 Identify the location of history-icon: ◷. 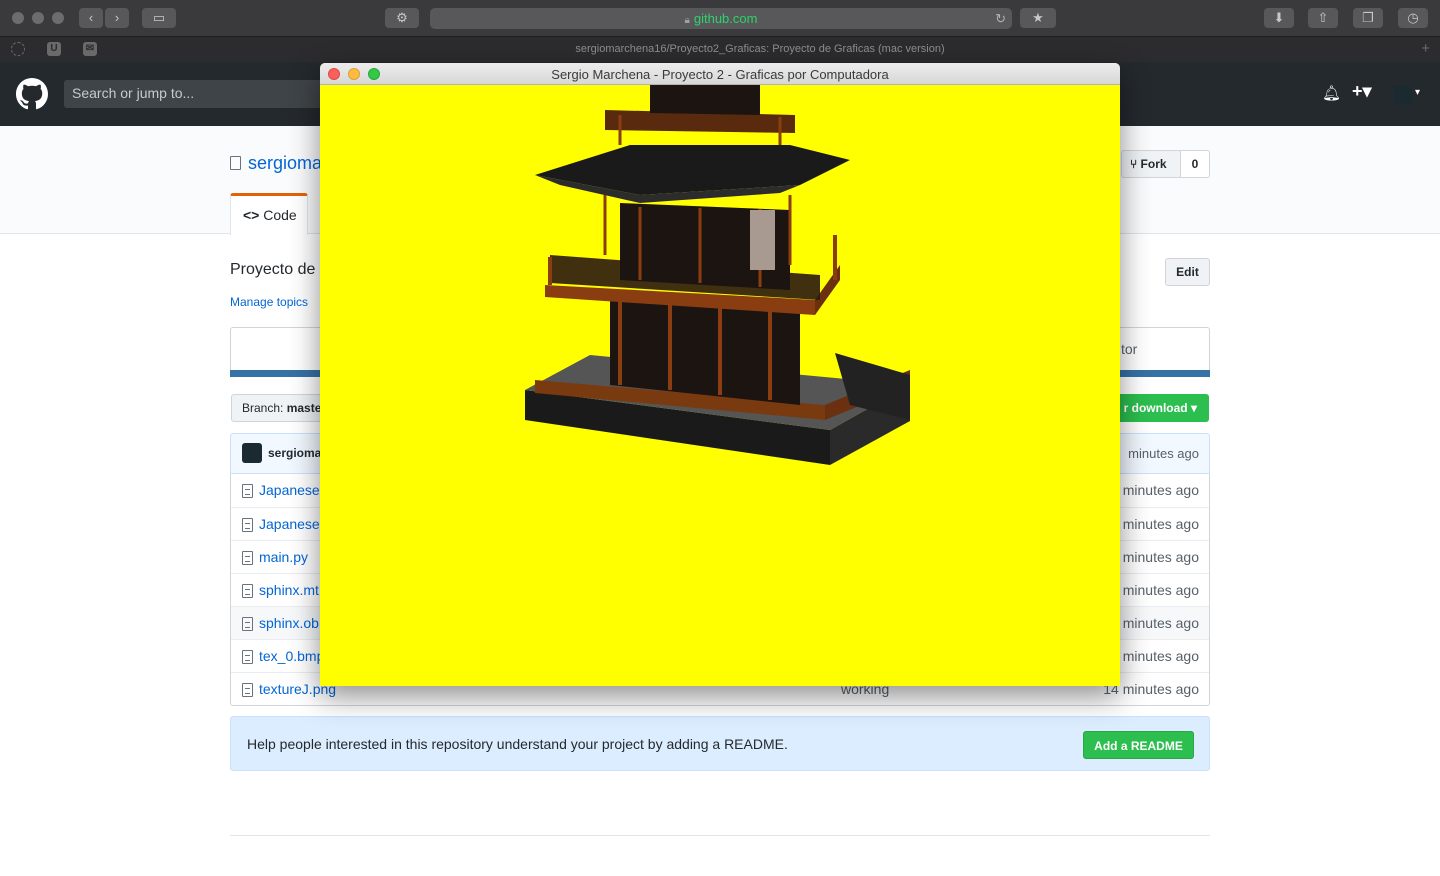
(1413, 18).